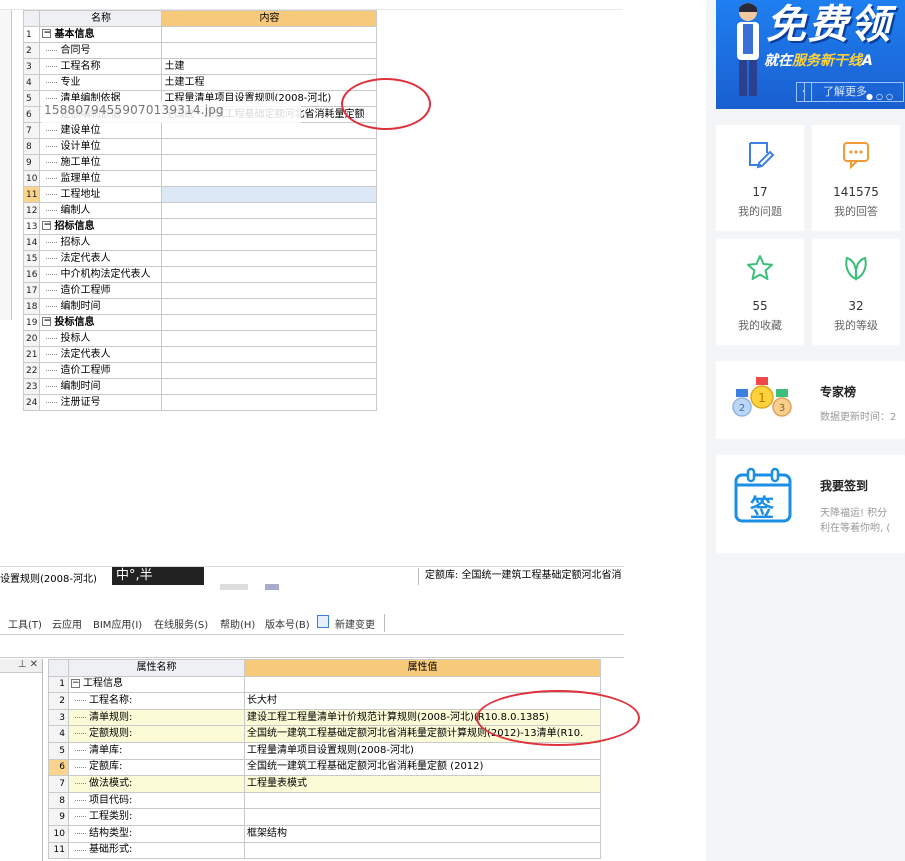 This screenshot has height=861, width=905. I want to click on table-row: 7 做法模式: 工程量表模式, so click(324, 784).